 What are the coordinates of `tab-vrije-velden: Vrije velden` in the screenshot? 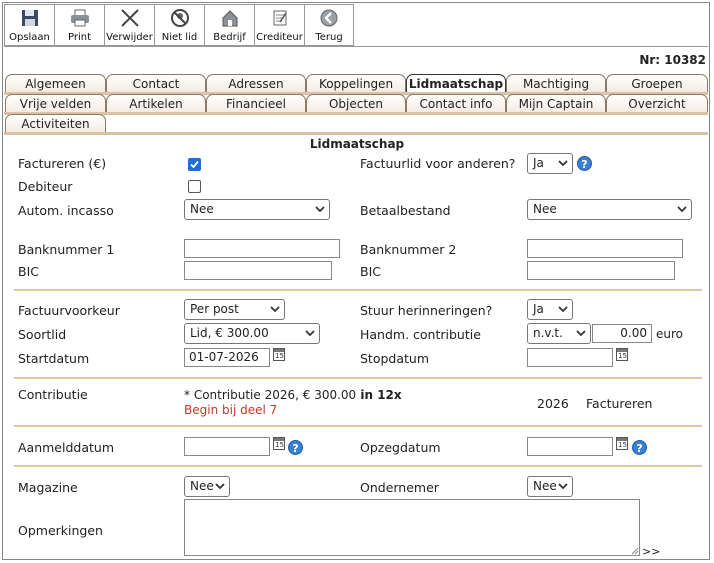 It's located at (55, 103).